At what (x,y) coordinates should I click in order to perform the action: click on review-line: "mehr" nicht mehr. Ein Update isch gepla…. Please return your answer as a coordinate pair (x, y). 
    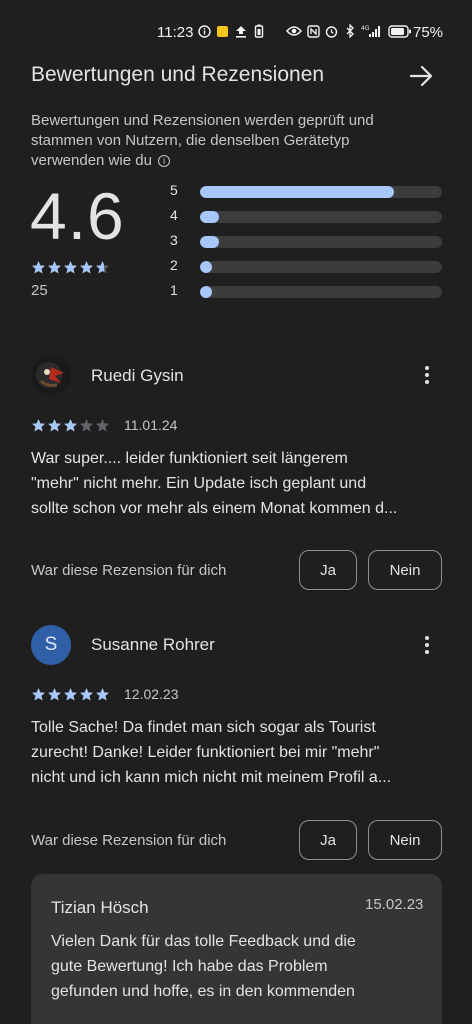
    Looking at the image, I should click on (199, 483).